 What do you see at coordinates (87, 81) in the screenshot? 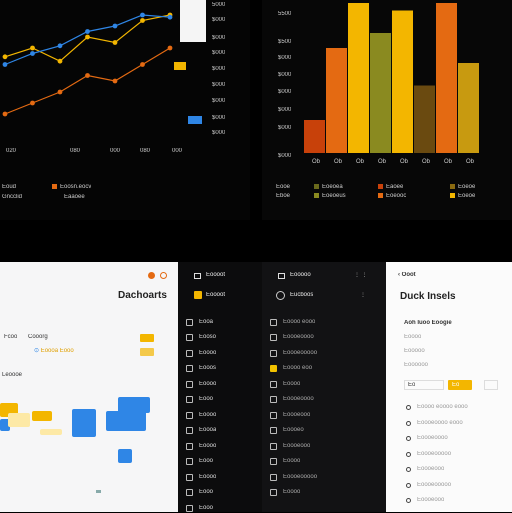
I see `series-line` at bounding box center [87, 81].